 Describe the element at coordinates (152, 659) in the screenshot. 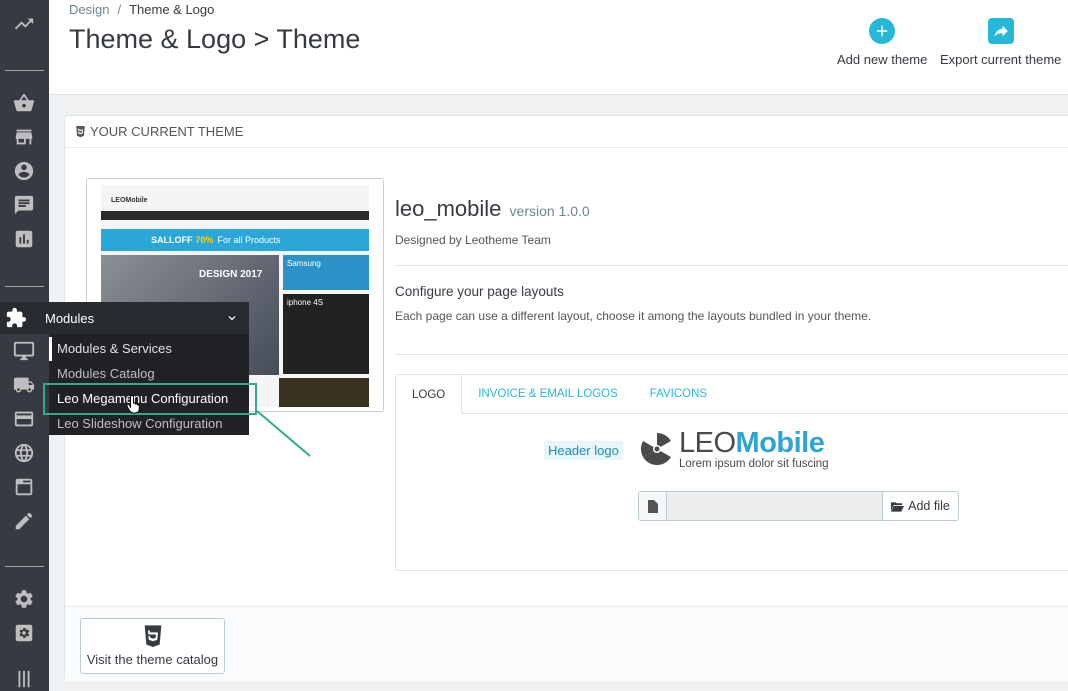

I see `visit-theme-catalog-label: Visit the theme catalog` at that location.